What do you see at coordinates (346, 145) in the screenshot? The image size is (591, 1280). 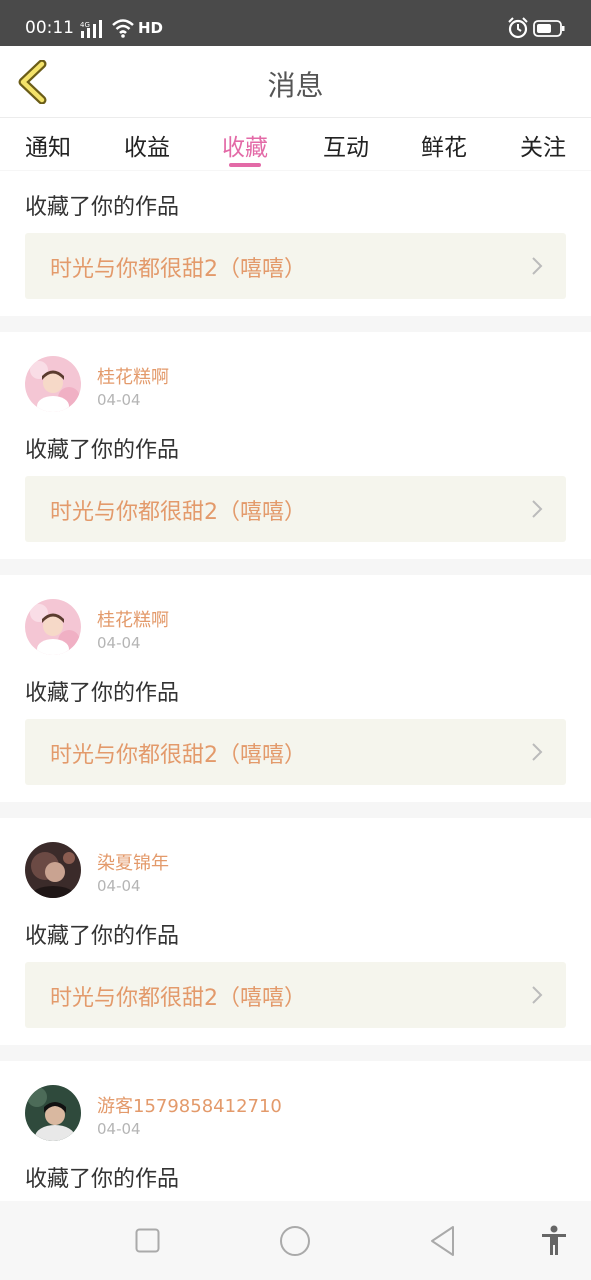 I see `tab-interactions: 互动` at bounding box center [346, 145].